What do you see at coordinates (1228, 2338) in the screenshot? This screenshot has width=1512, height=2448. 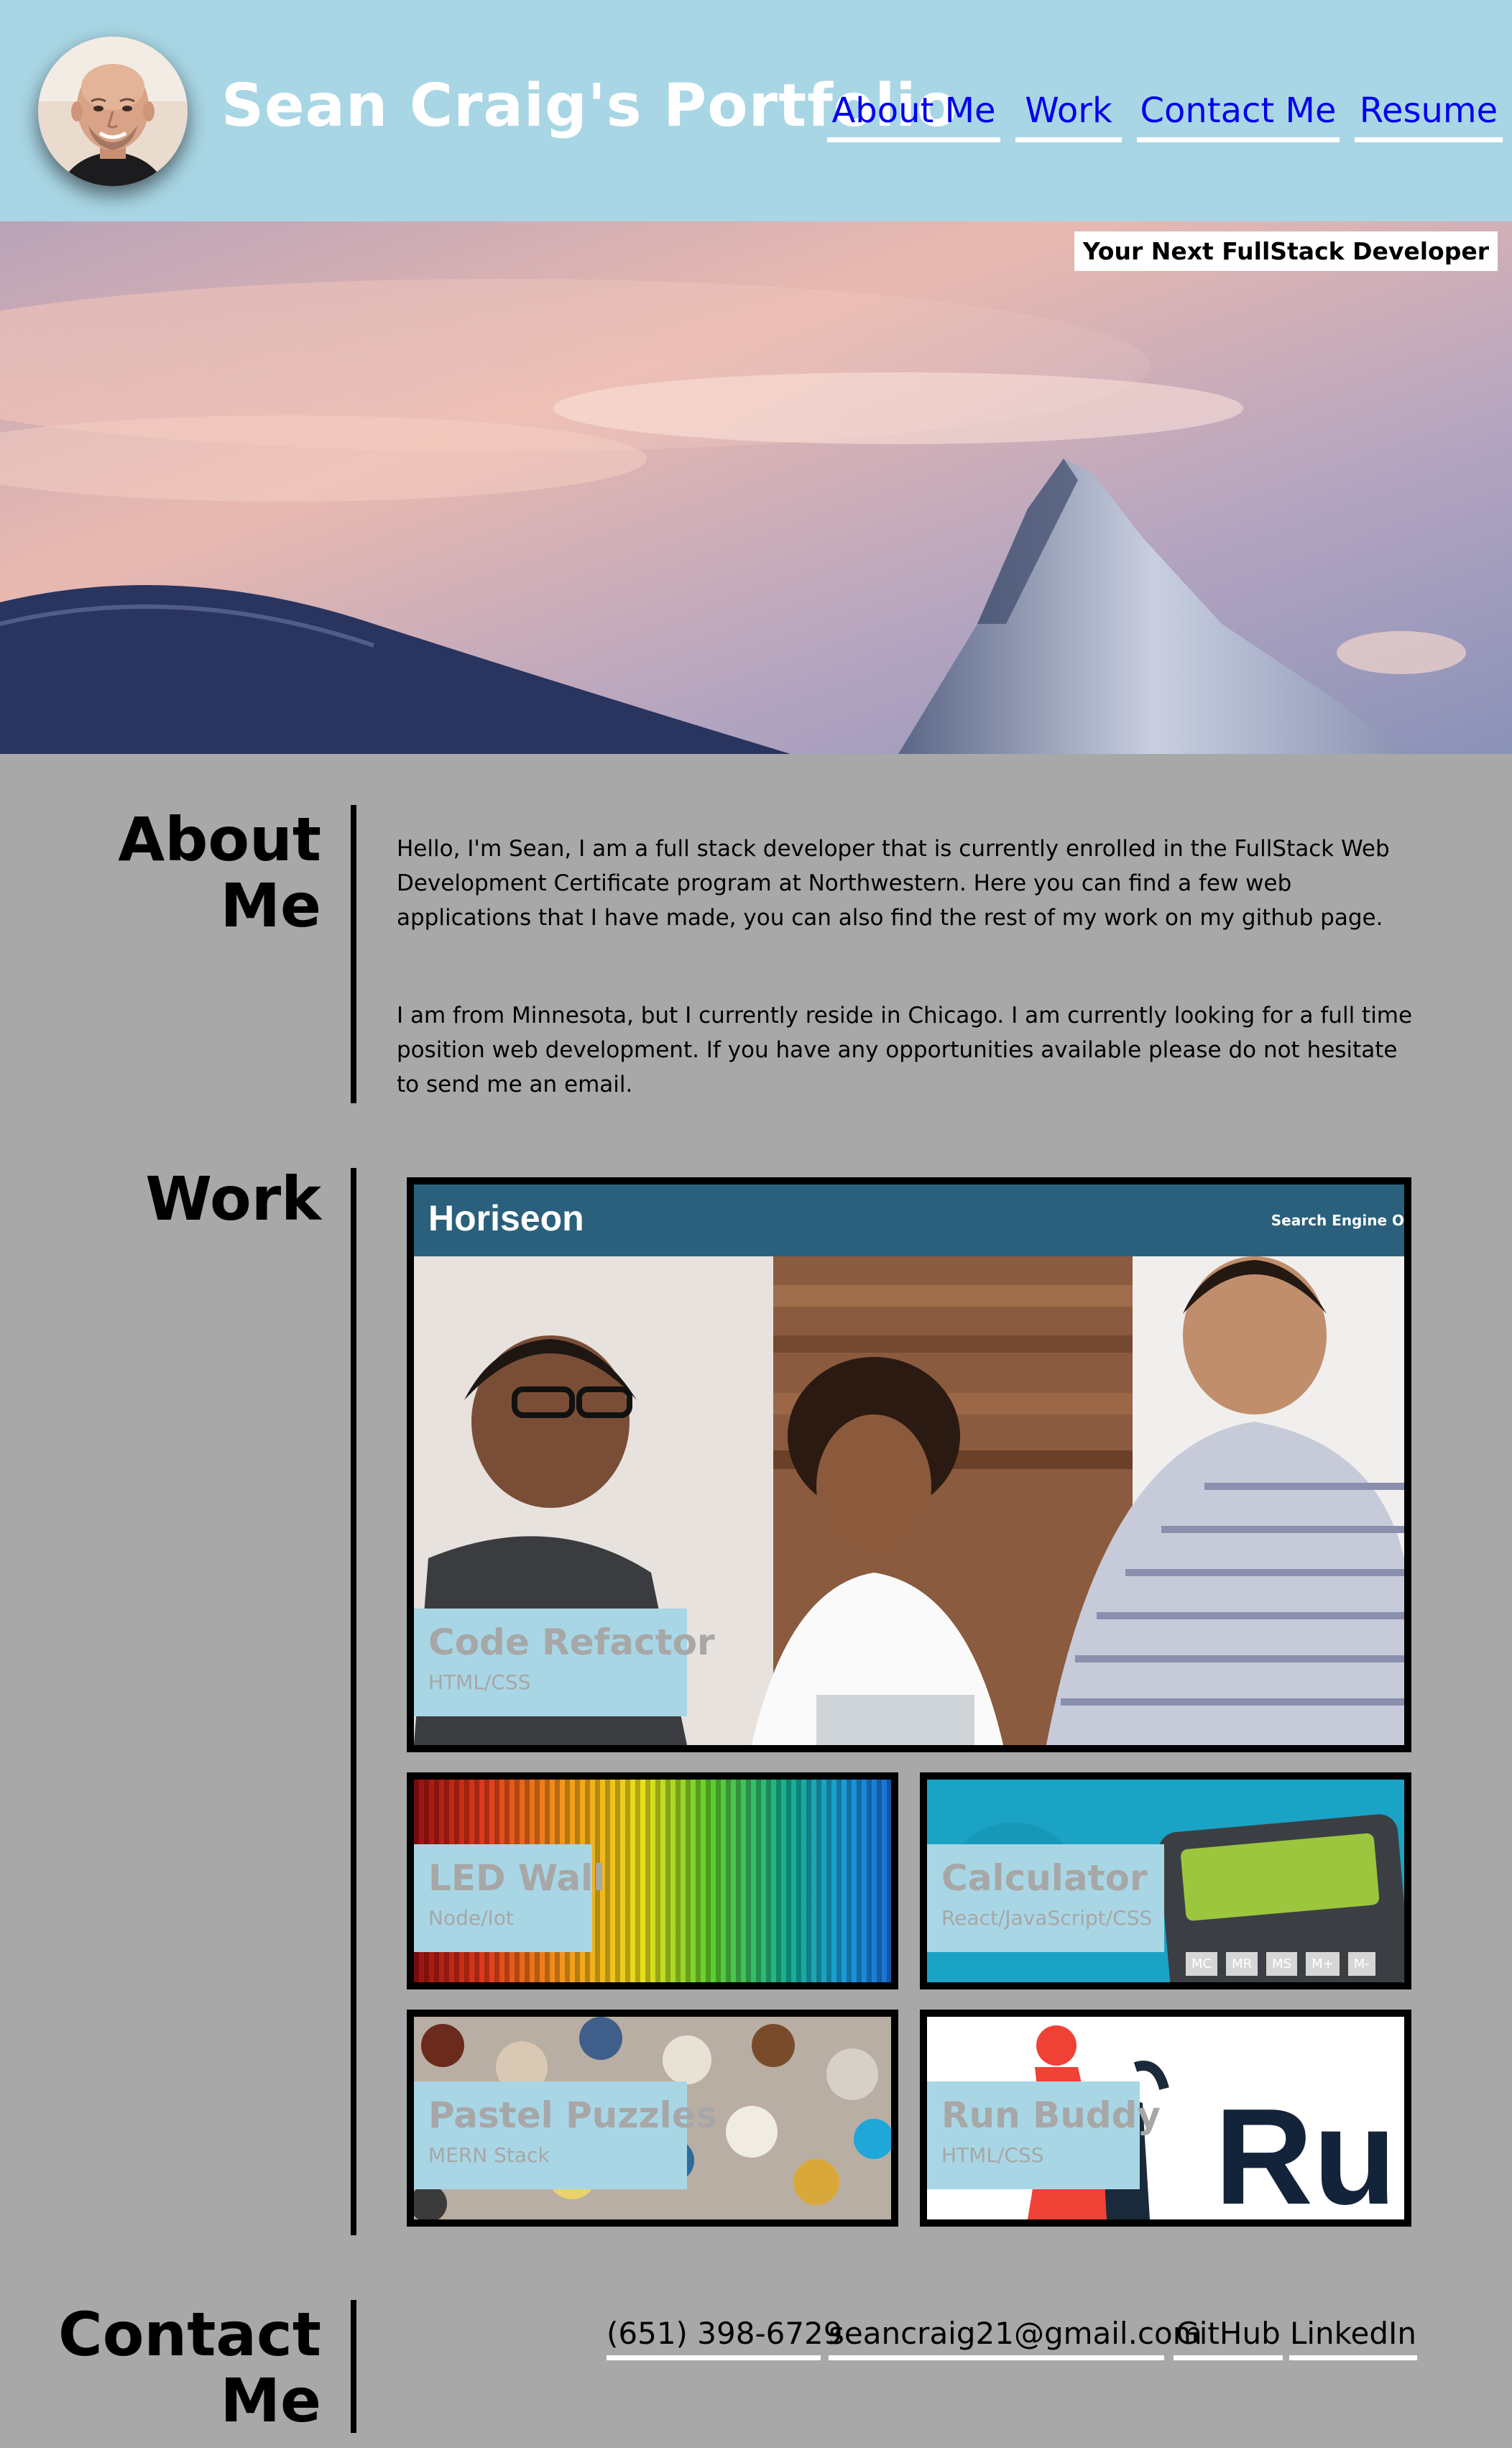 I see `contact-github-link: GitHub` at bounding box center [1228, 2338].